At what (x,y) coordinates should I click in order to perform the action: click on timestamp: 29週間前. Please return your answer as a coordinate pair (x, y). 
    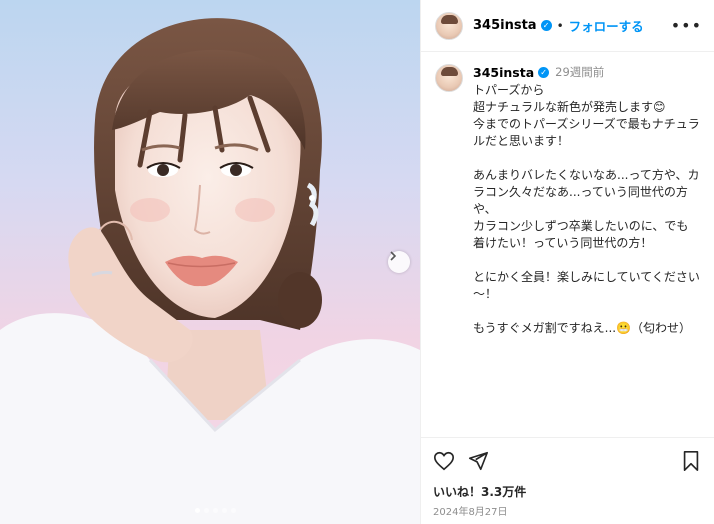
    Looking at the image, I should click on (579, 72).